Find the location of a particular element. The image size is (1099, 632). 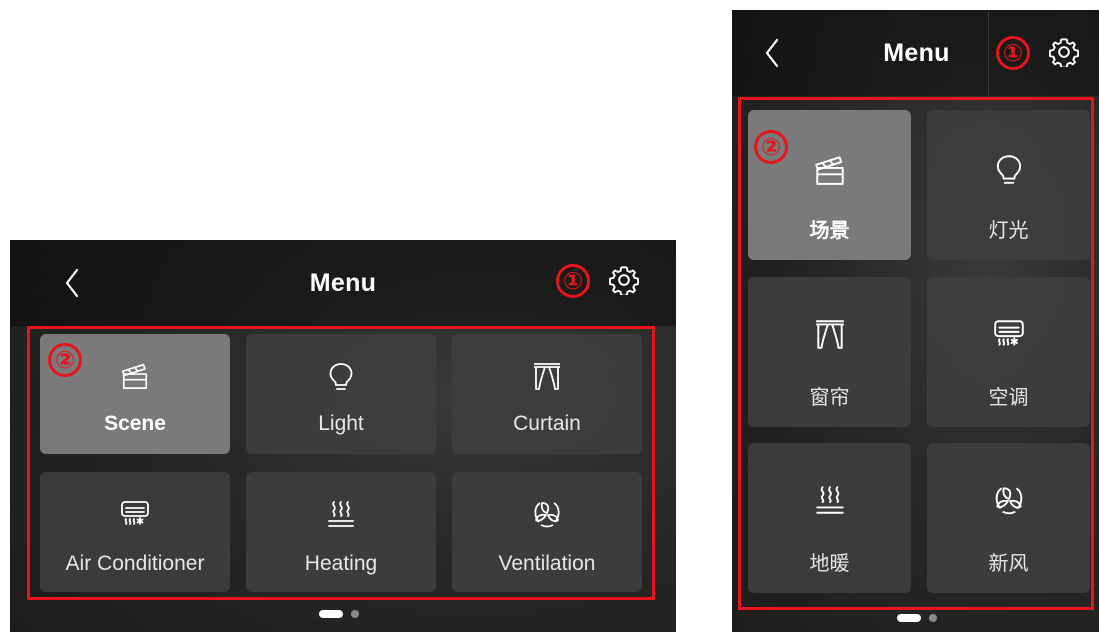

tile-light: 灯光 is located at coordinates (1008, 185).